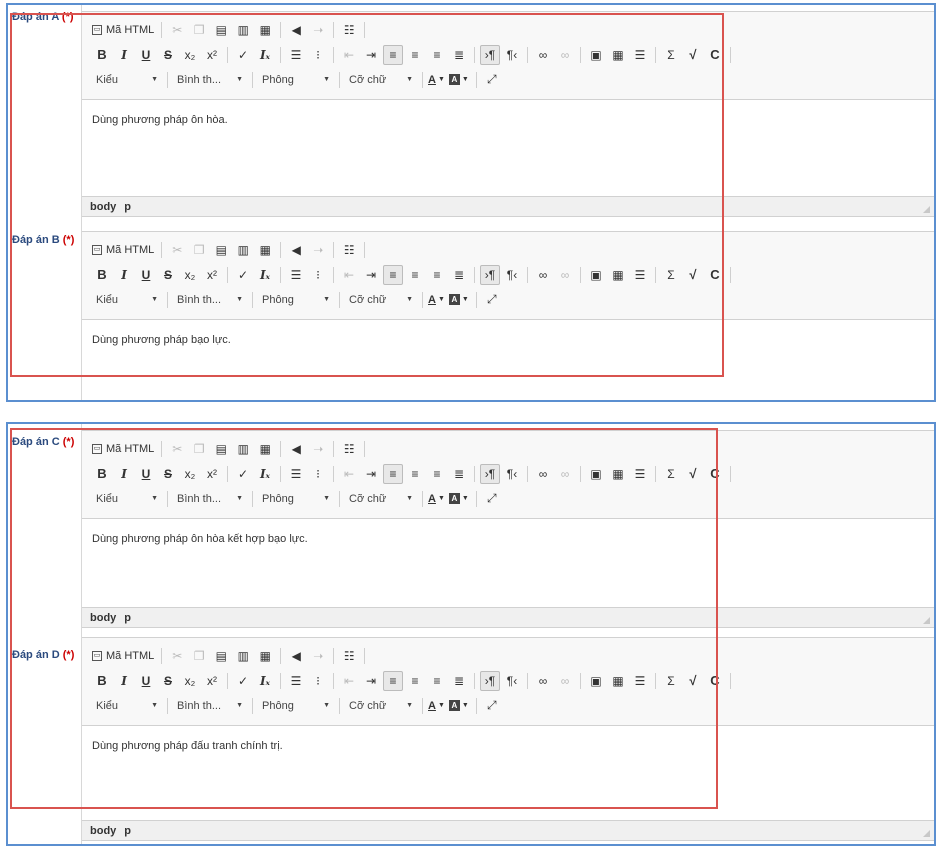 The image size is (939, 849). Describe the element at coordinates (492, 706) in the screenshot. I see `maximize-icon: ⤢` at that location.